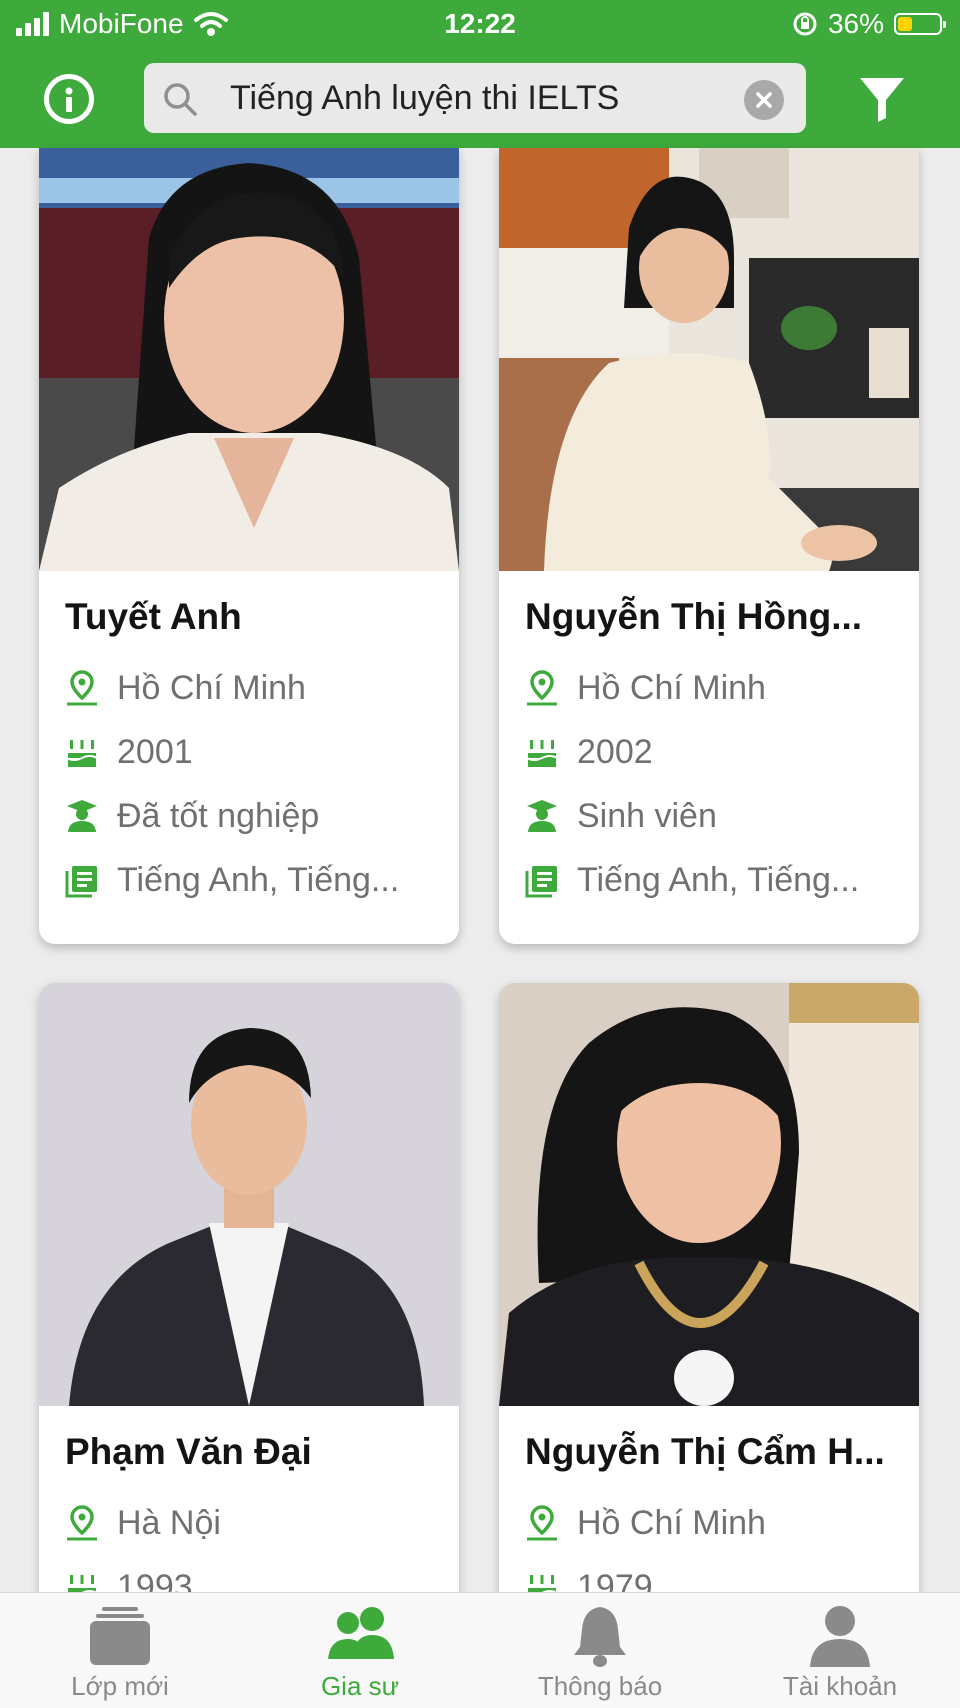  Describe the element at coordinates (840, 1686) in the screenshot. I see `tab-label: Tài khoản` at that location.